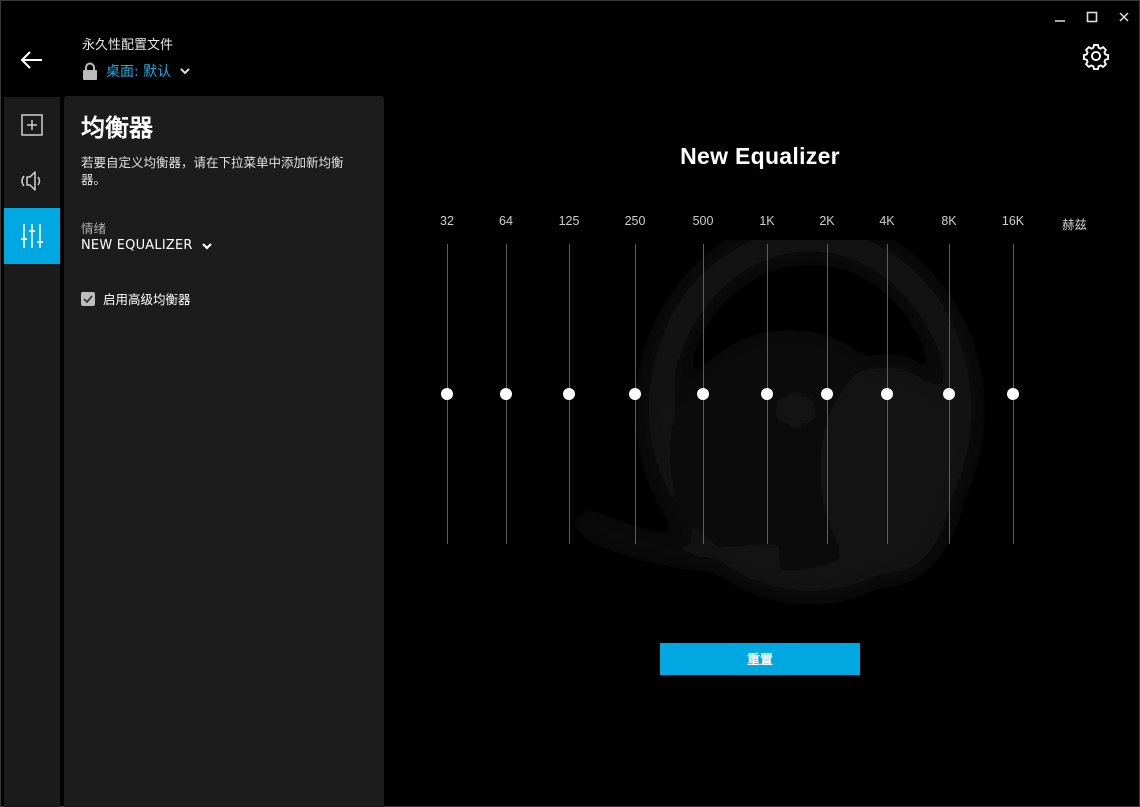 Image resolution: width=1140 pixels, height=807 pixels. What do you see at coordinates (949, 221) in the screenshot?
I see `band-label: 8K` at bounding box center [949, 221].